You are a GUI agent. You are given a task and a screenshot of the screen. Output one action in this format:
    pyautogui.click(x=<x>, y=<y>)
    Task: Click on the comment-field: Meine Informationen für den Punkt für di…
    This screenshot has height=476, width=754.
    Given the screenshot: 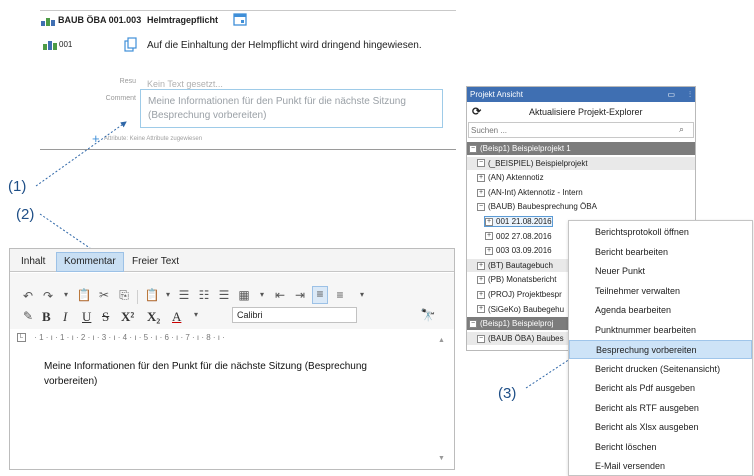 What is the action you would take?
    pyautogui.click(x=291, y=108)
    